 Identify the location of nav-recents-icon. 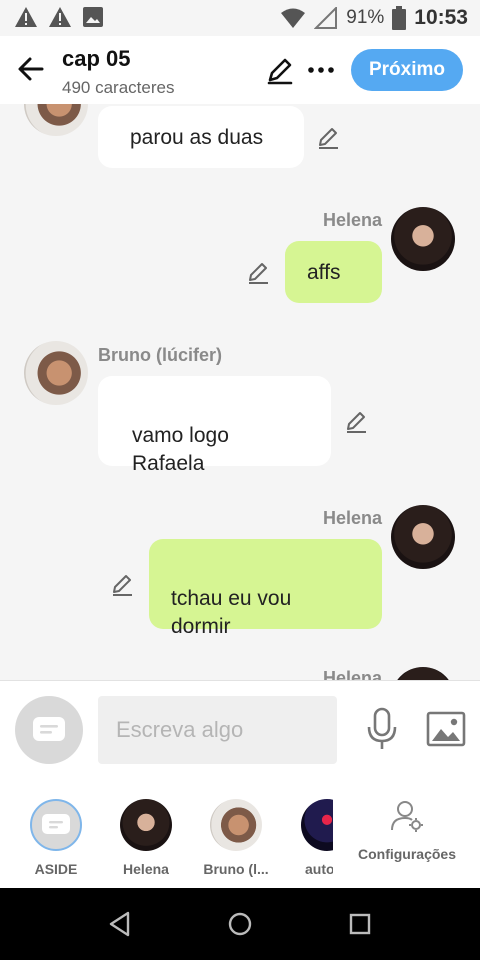
(360, 924).